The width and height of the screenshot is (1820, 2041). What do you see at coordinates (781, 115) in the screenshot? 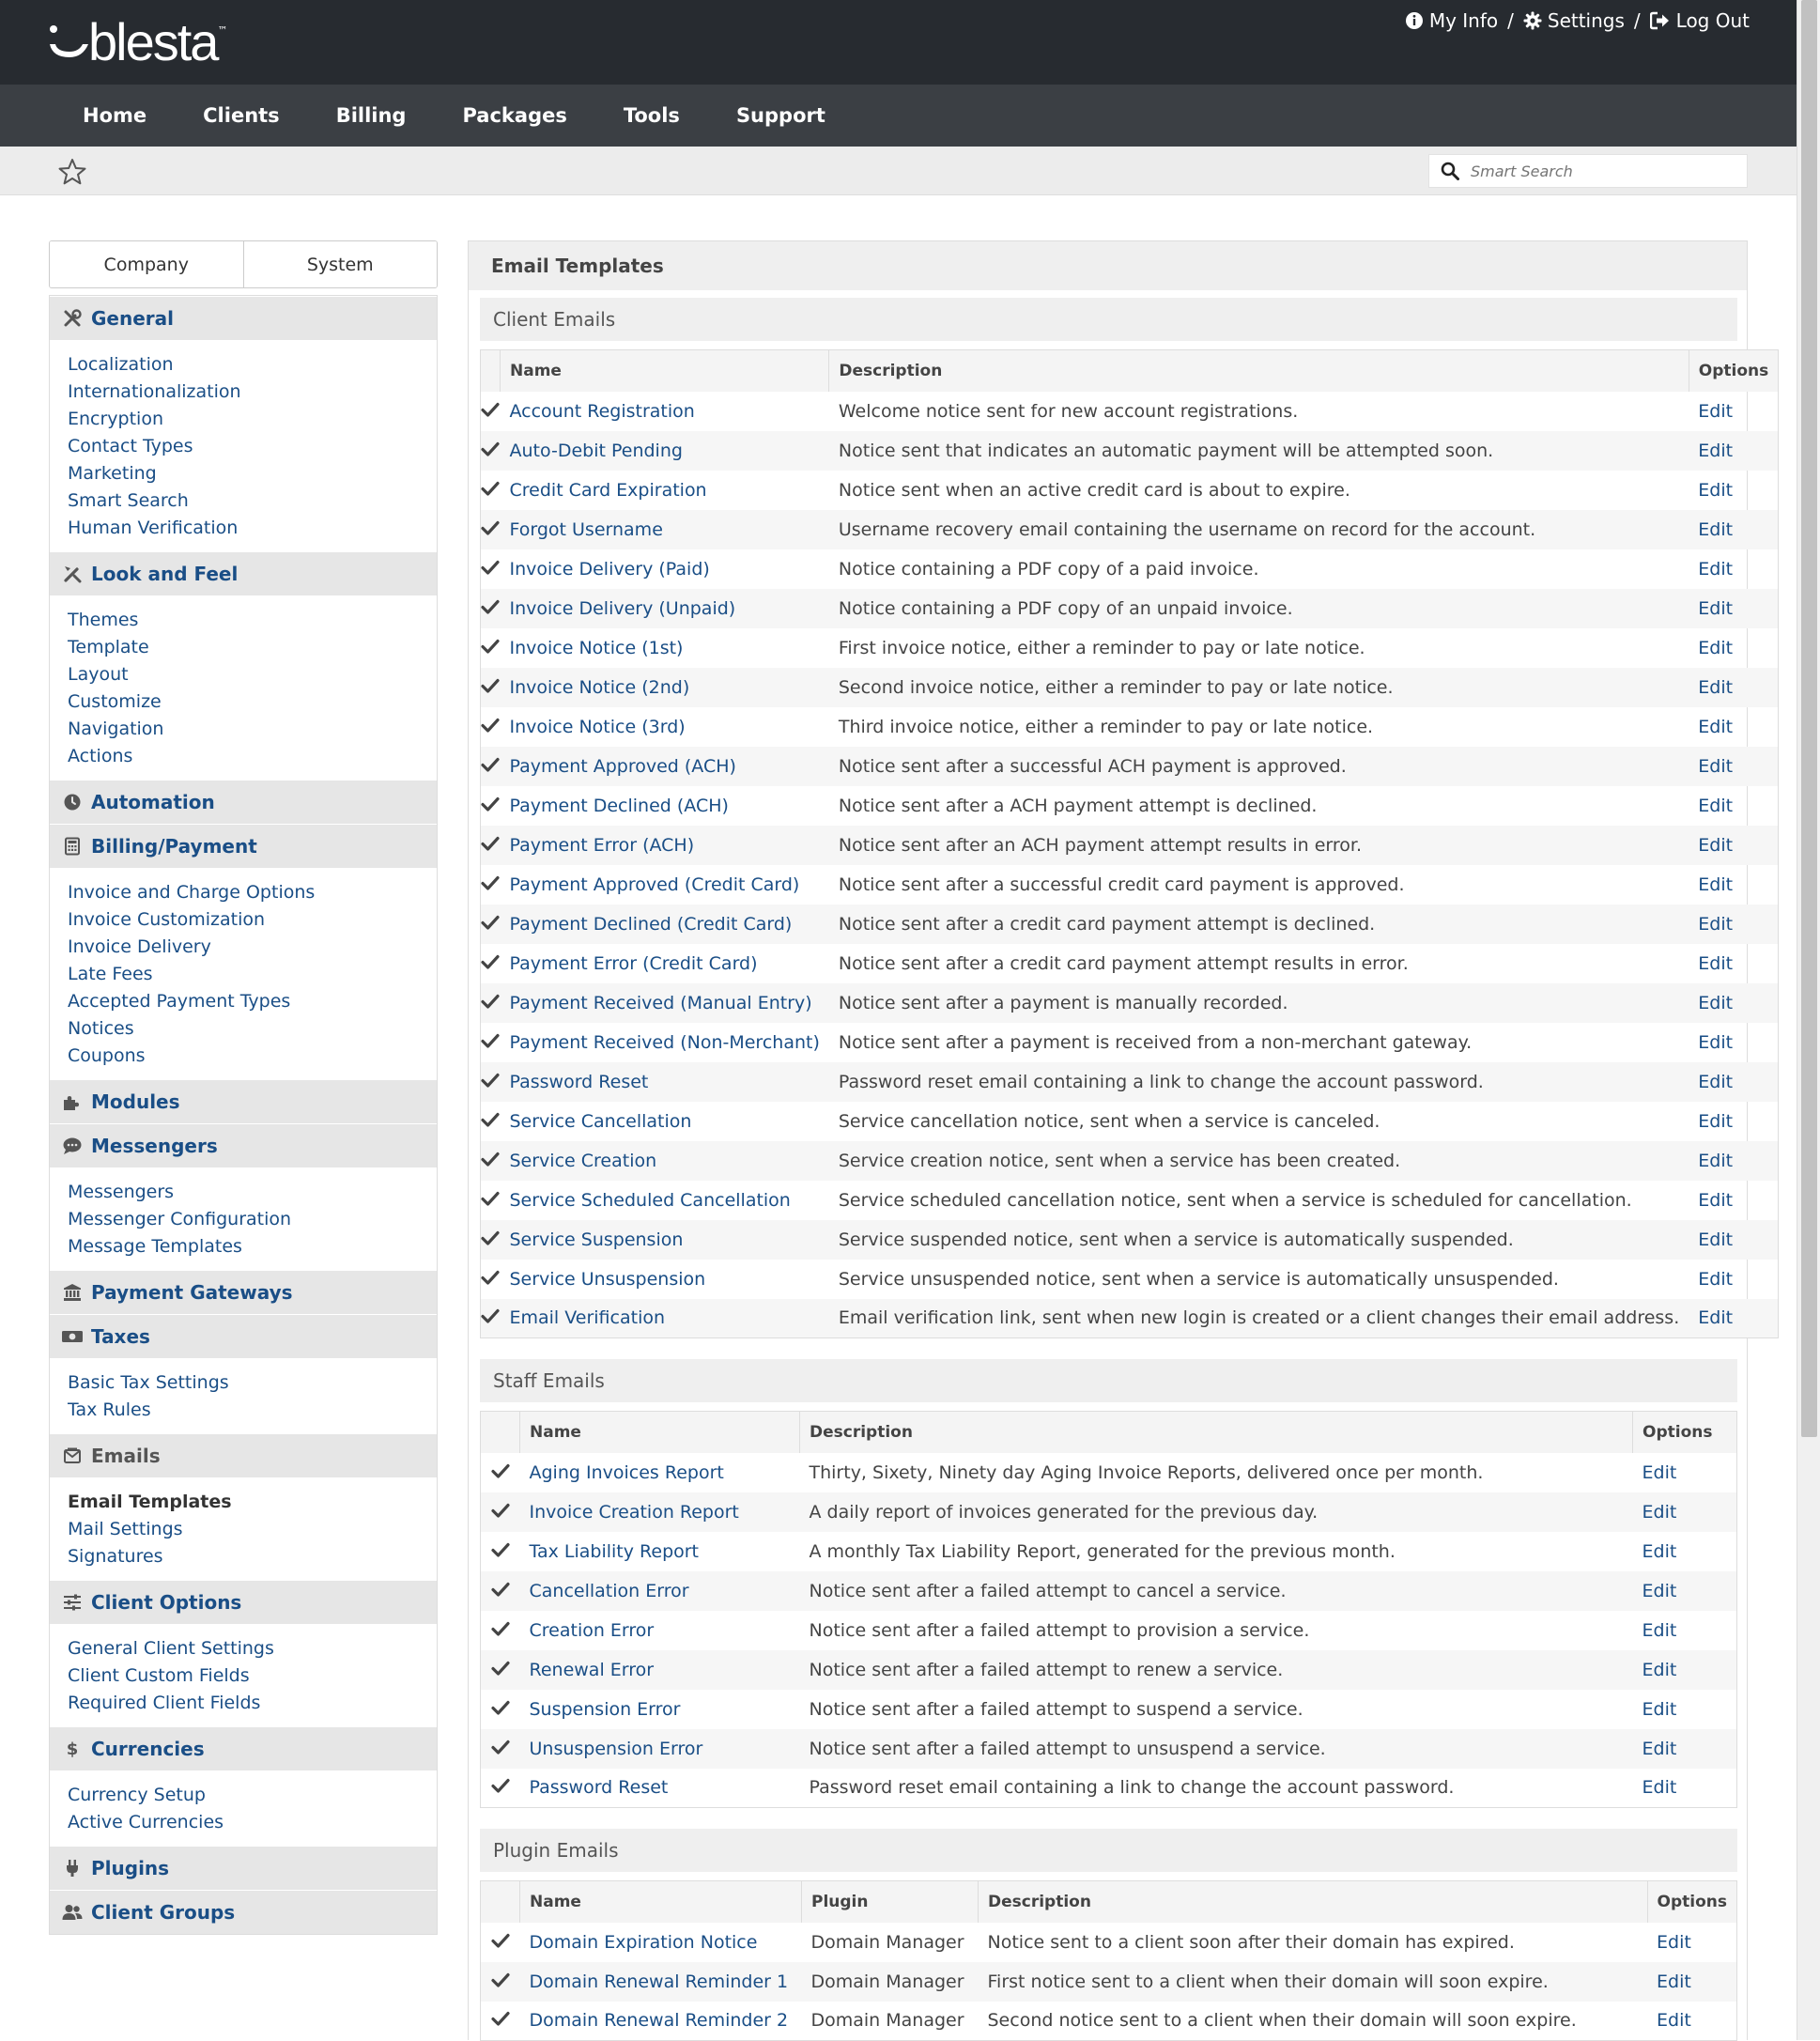
I see `nav-support: Support` at bounding box center [781, 115].